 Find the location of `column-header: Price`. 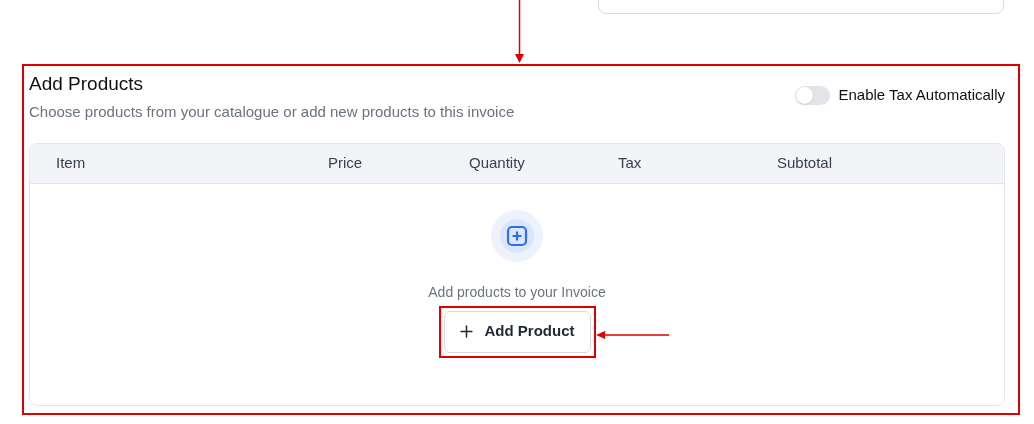

column-header: Price is located at coordinates (346, 162).